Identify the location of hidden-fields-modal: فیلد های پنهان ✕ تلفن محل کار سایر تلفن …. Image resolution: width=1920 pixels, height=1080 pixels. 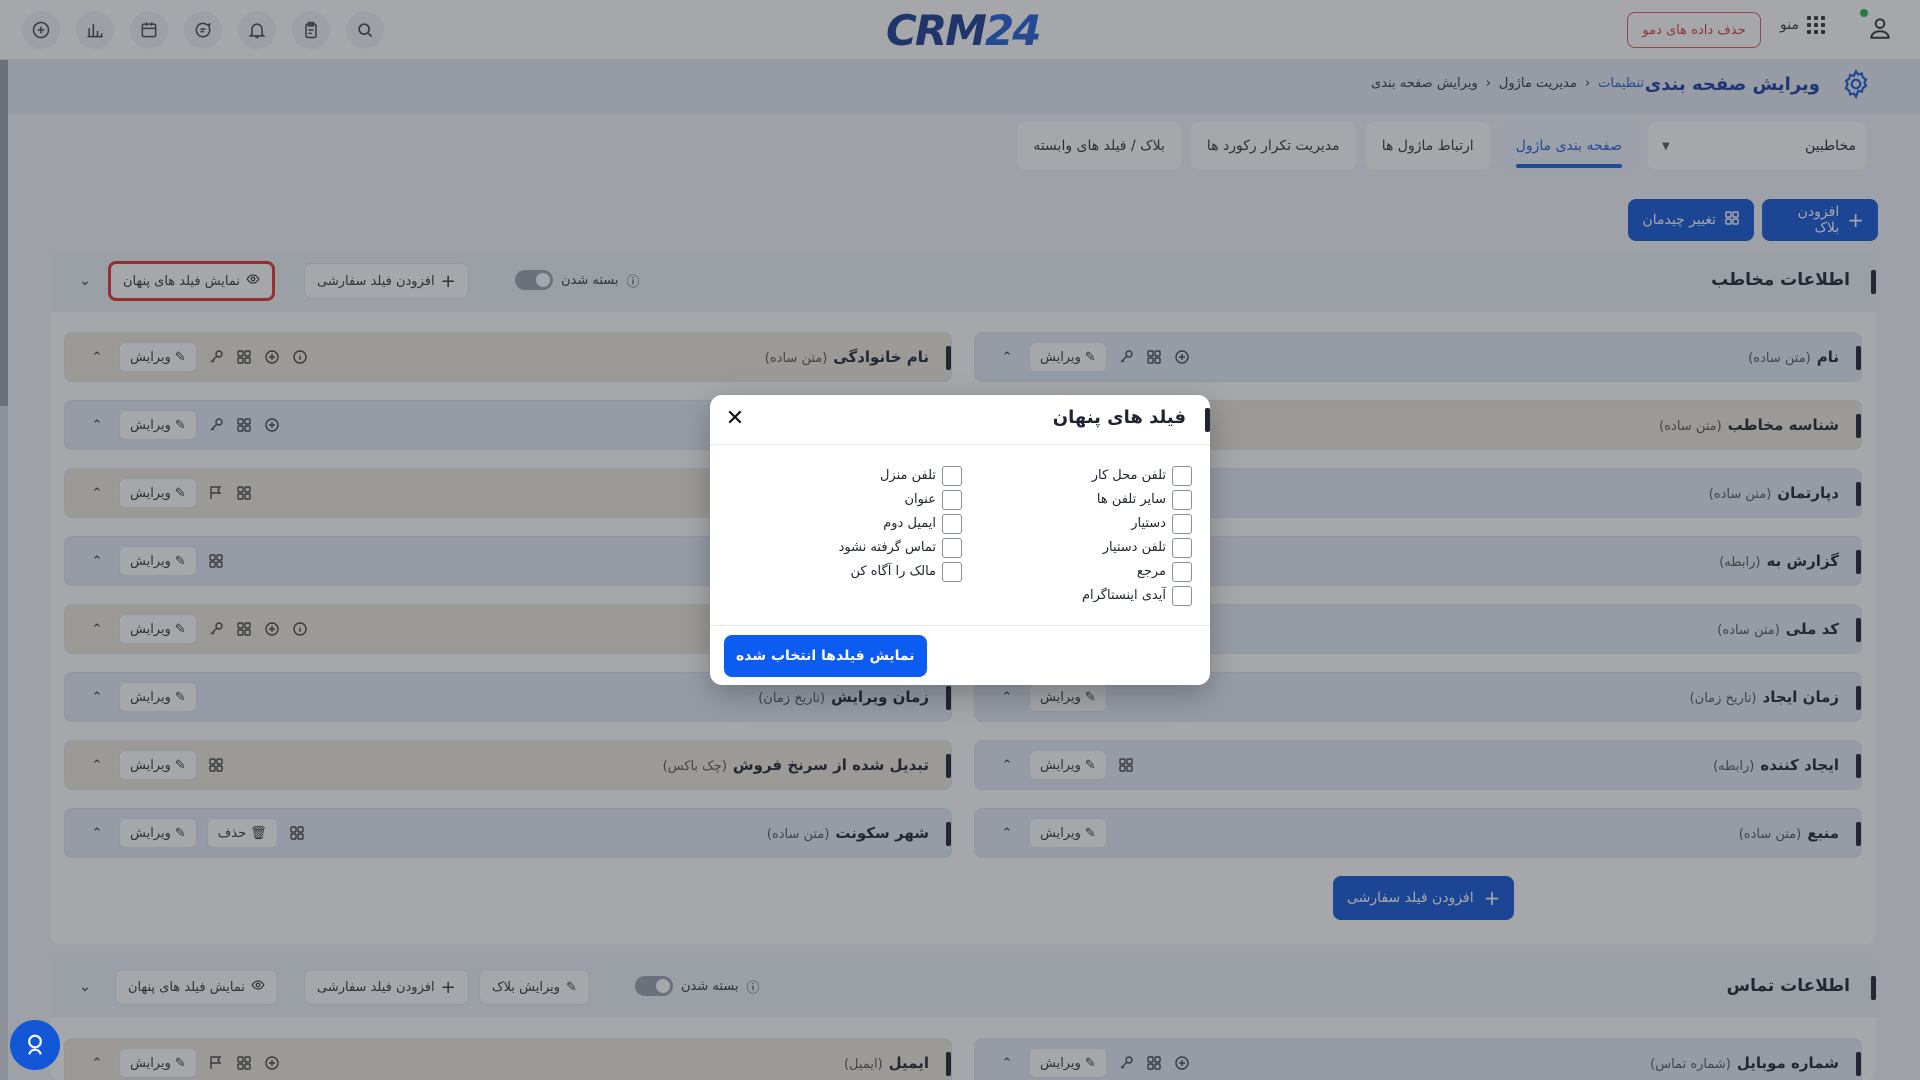
(960, 540).